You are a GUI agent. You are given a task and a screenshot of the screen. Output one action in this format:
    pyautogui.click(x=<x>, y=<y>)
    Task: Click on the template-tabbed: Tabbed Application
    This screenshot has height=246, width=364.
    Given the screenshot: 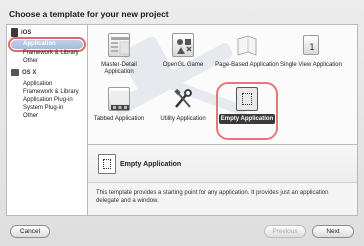 What is the action you would take?
    pyautogui.click(x=119, y=111)
    